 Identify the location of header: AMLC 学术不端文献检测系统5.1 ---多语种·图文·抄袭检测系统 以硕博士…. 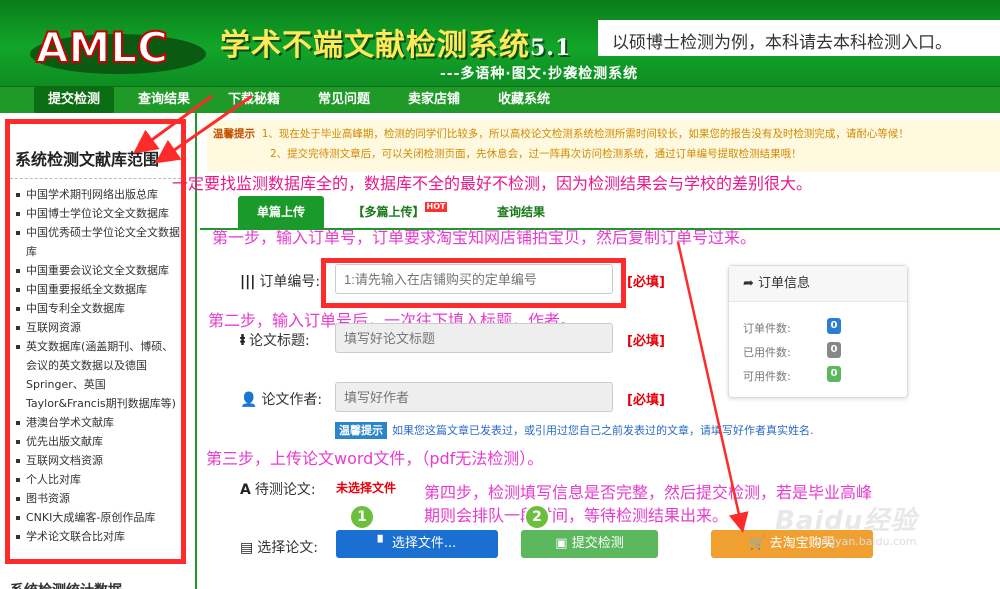
(500, 43).